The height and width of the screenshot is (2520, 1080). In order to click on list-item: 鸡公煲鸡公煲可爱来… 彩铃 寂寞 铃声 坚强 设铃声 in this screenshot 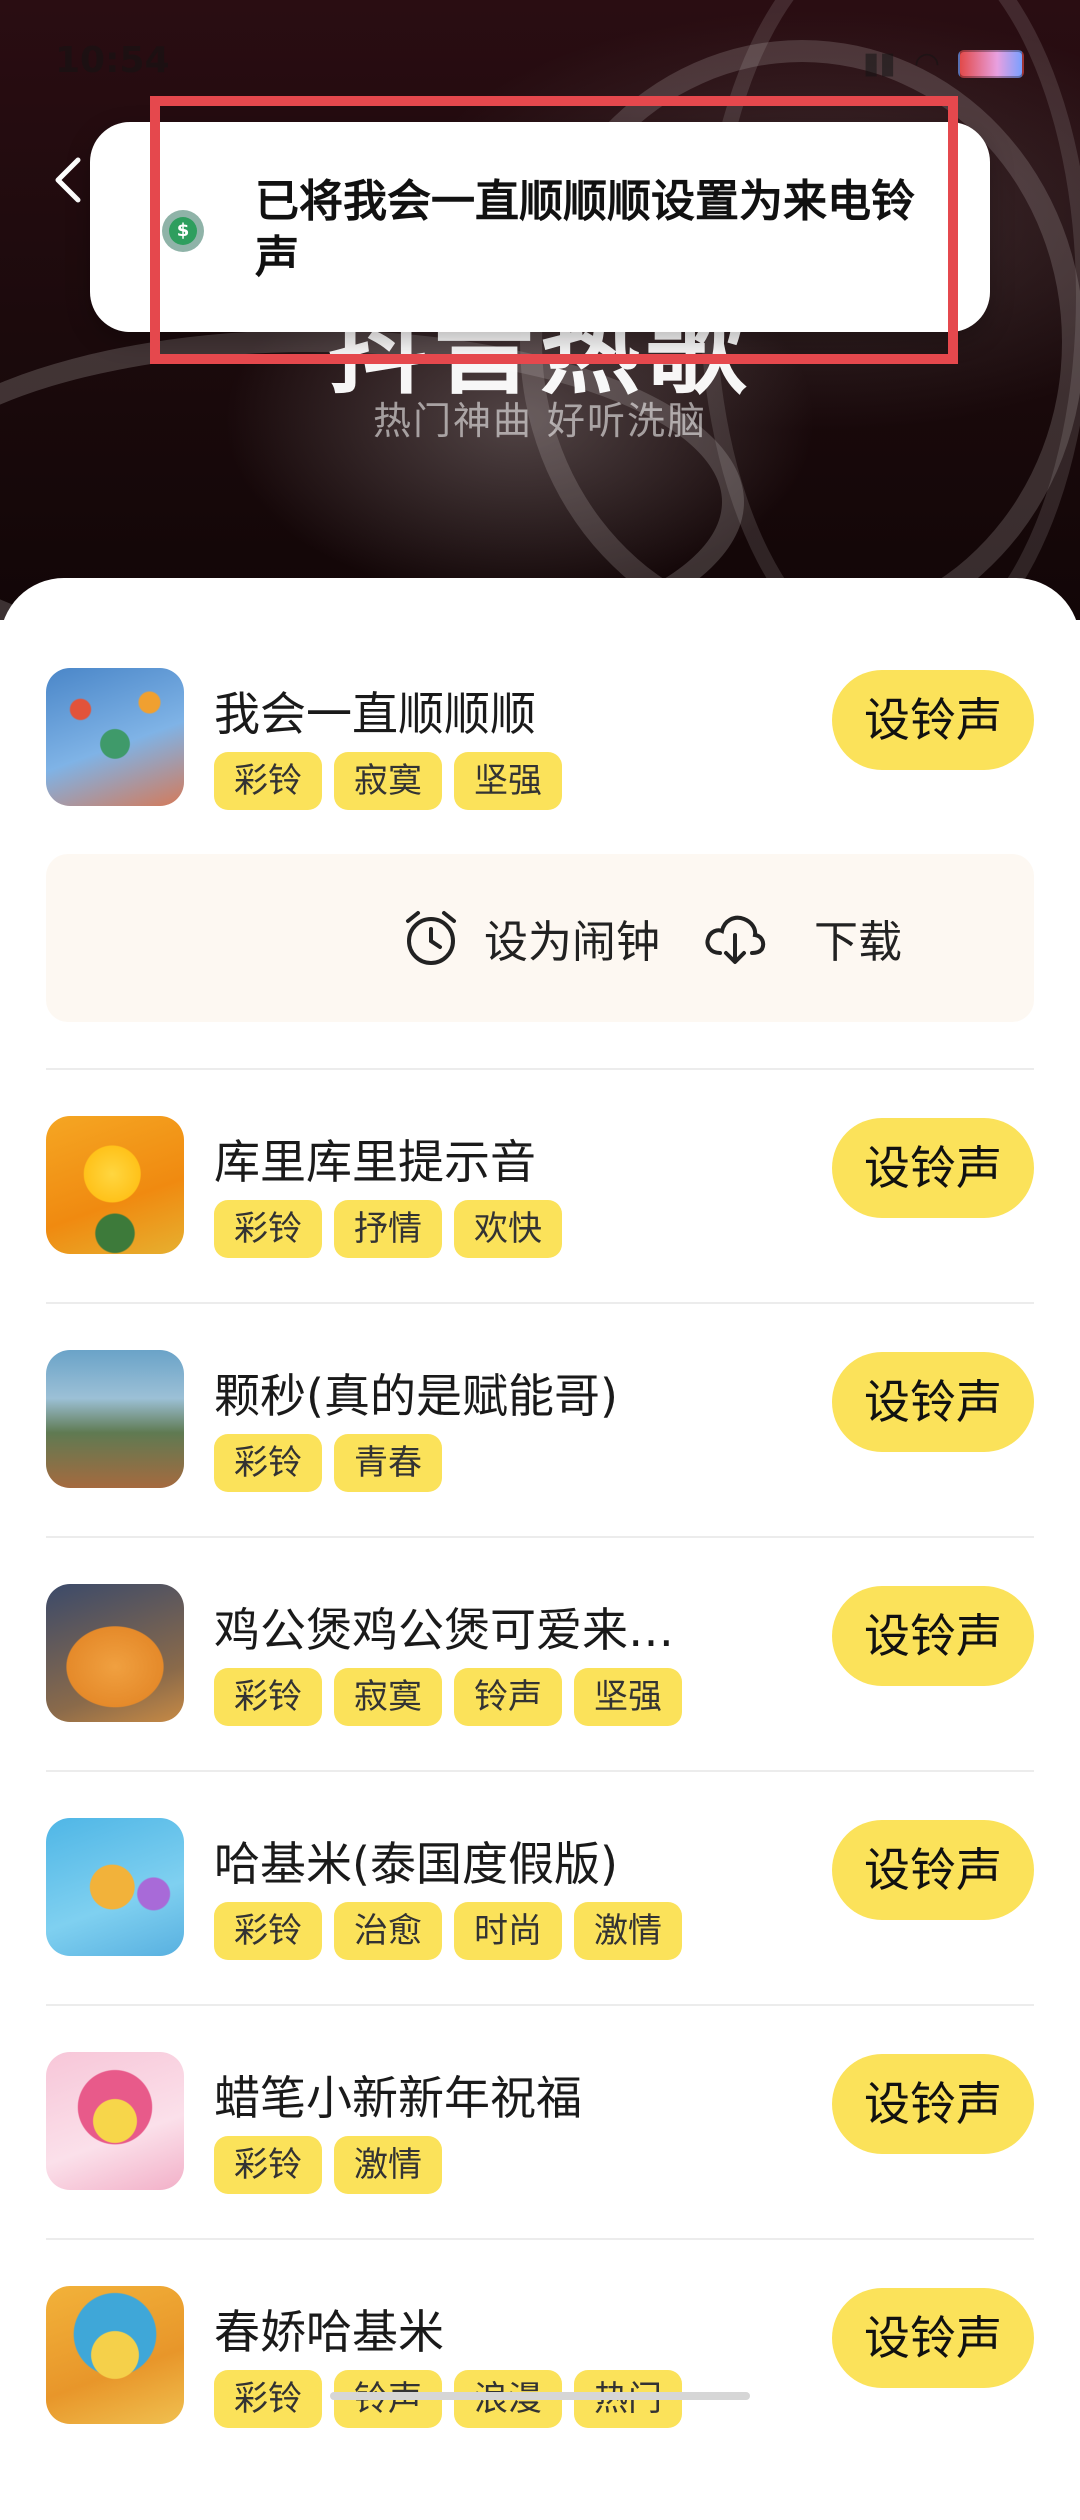, I will do `click(540, 1701)`.